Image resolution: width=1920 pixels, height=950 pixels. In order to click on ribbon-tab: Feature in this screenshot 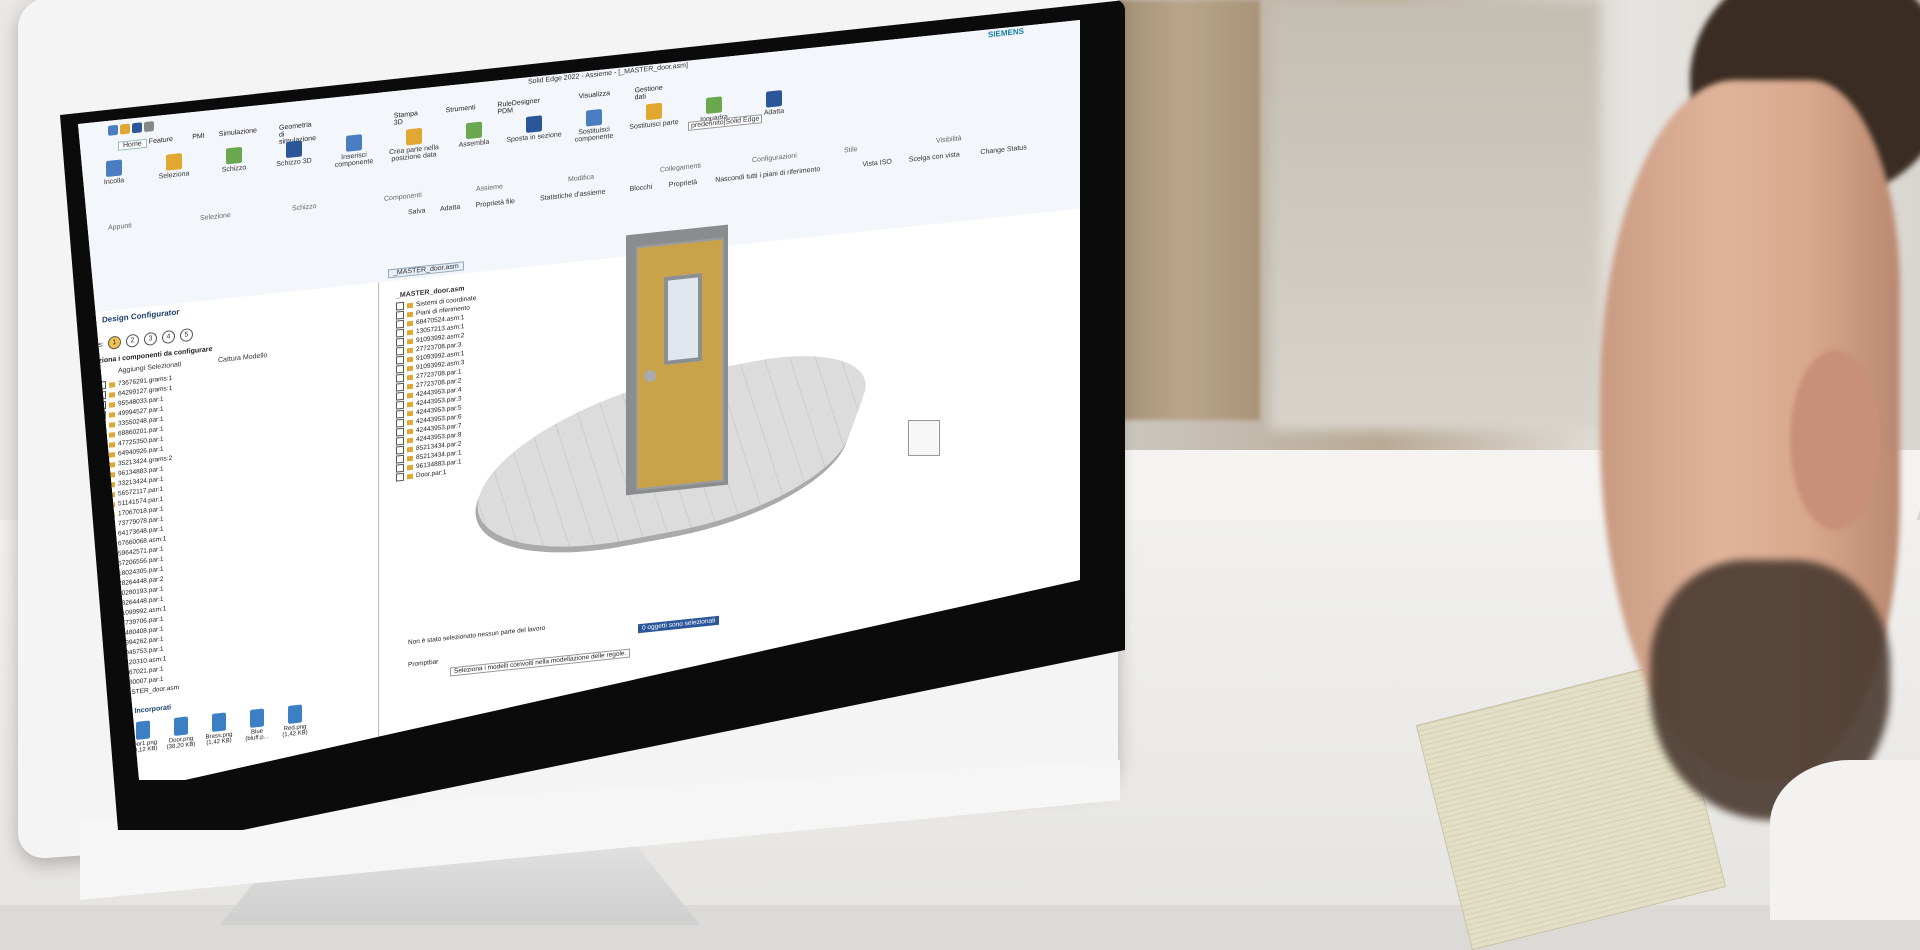, I will do `click(161, 141)`.